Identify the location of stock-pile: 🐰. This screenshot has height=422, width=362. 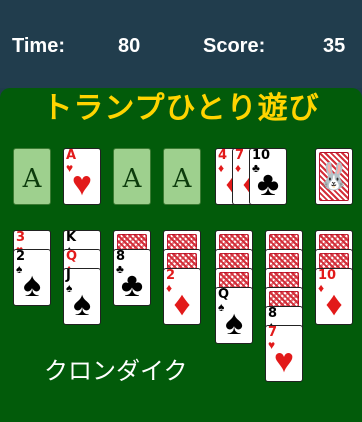
(334, 176).